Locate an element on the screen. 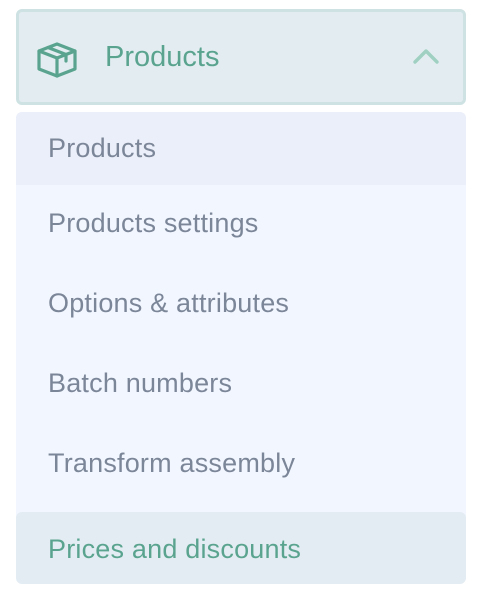 Image resolution: width=478 pixels, height=598 pixels. menu-title: Products is located at coordinates (162, 57).